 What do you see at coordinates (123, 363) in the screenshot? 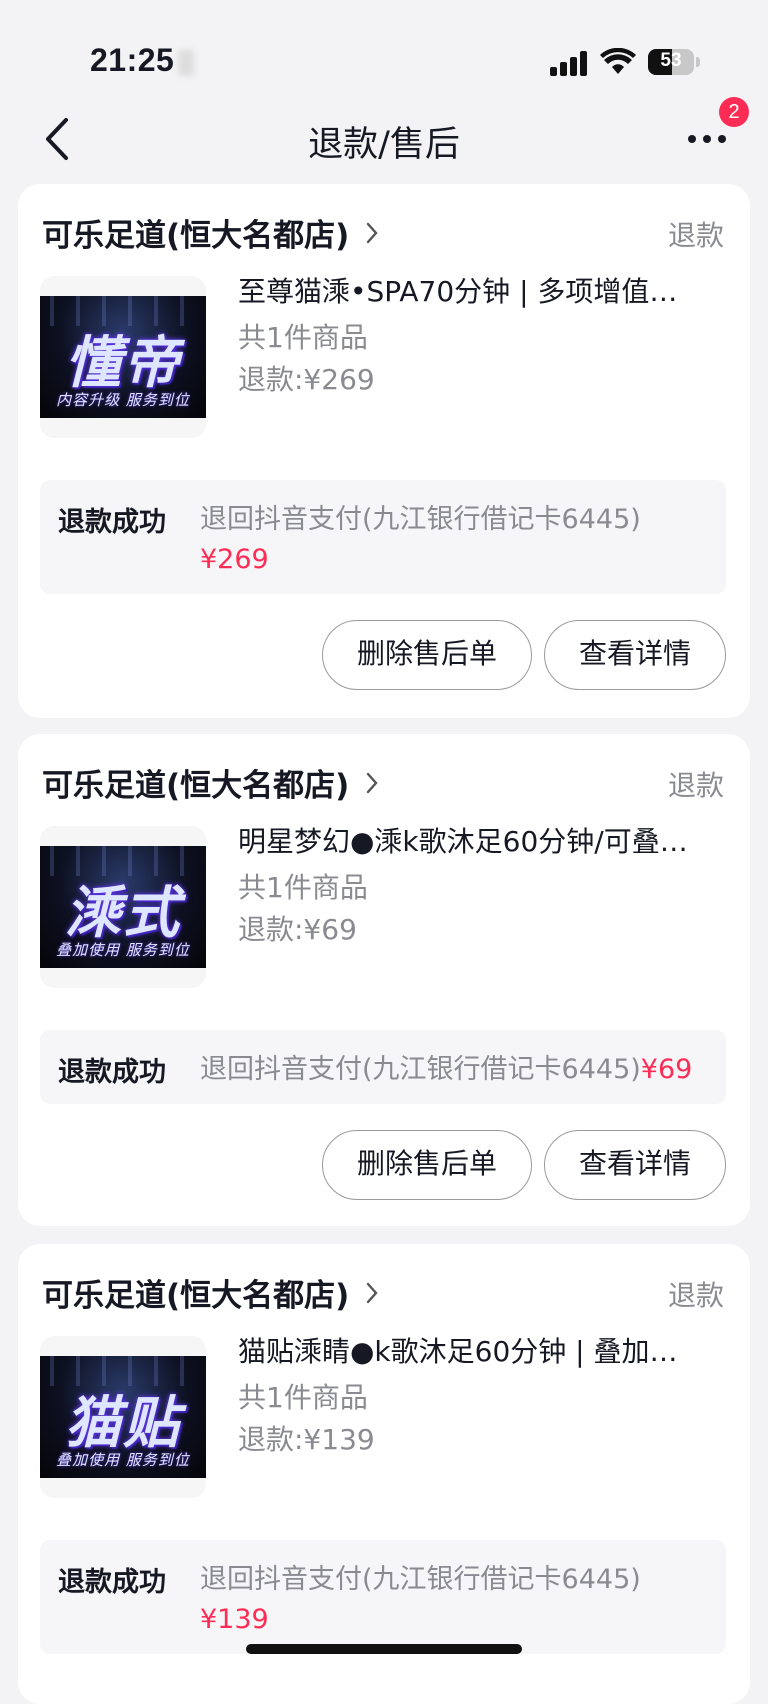
I see `thumbnail-title: 懂帝` at bounding box center [123, 363].